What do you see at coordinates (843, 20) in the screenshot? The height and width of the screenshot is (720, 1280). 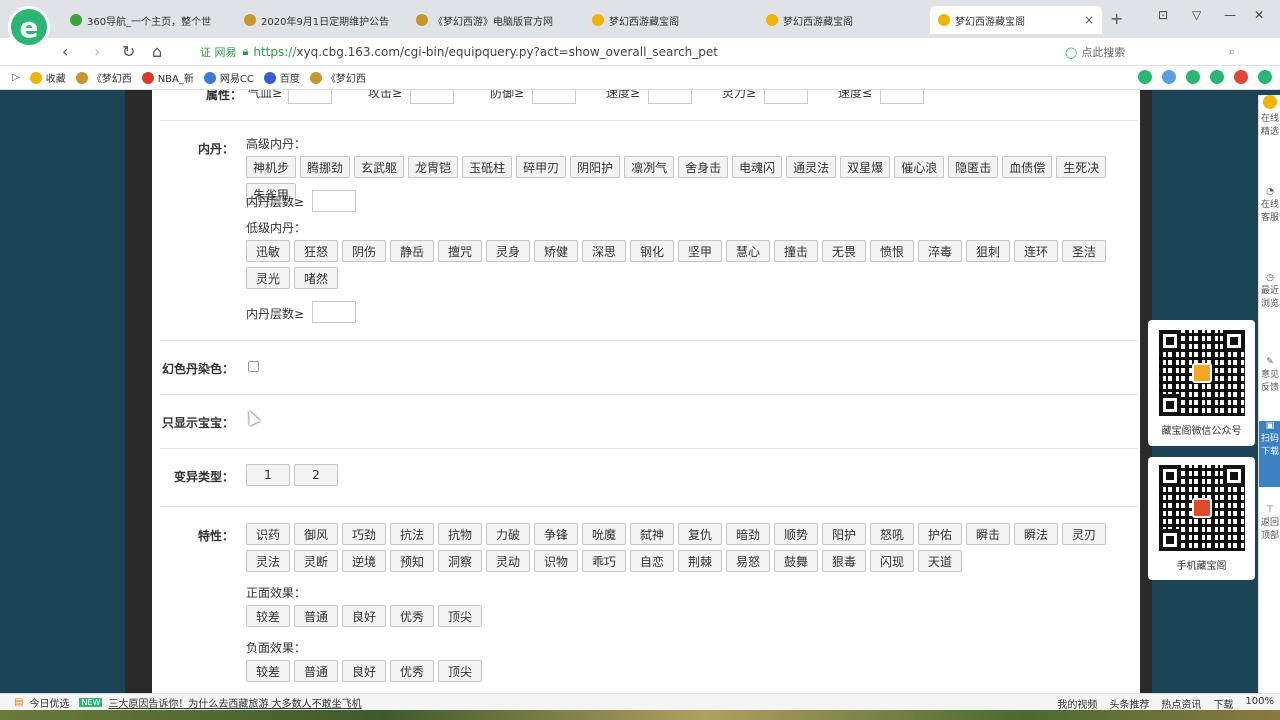 I see `tab-5: 梦幻西游藏宝阁` at bounding box center [843, 20].